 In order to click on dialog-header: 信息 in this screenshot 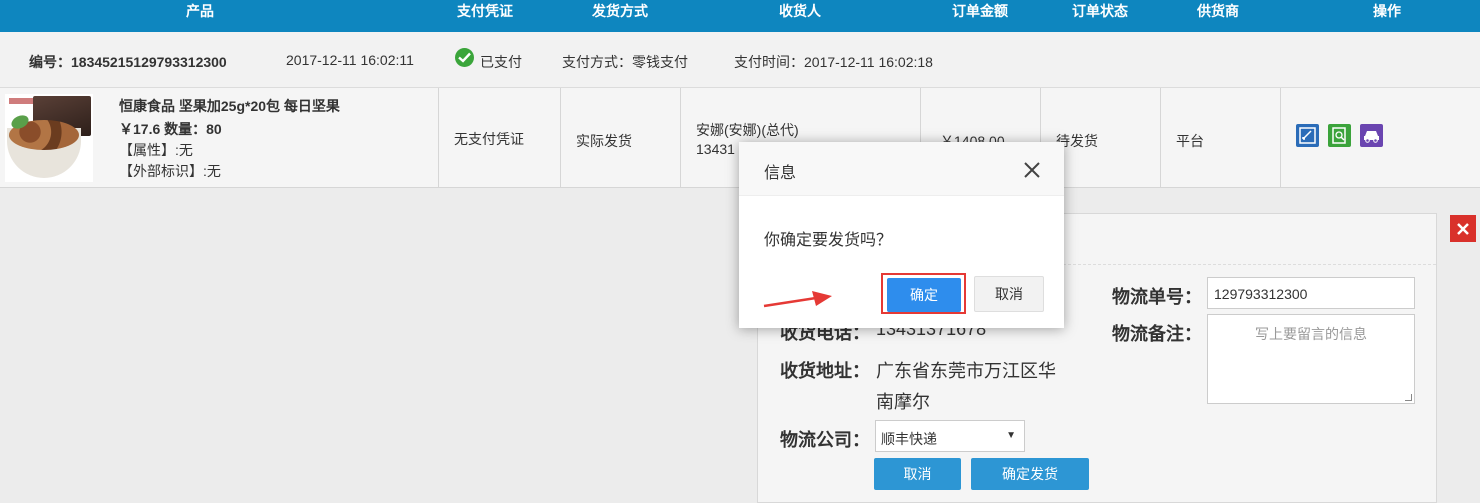, I will do `click(901, 169)`.